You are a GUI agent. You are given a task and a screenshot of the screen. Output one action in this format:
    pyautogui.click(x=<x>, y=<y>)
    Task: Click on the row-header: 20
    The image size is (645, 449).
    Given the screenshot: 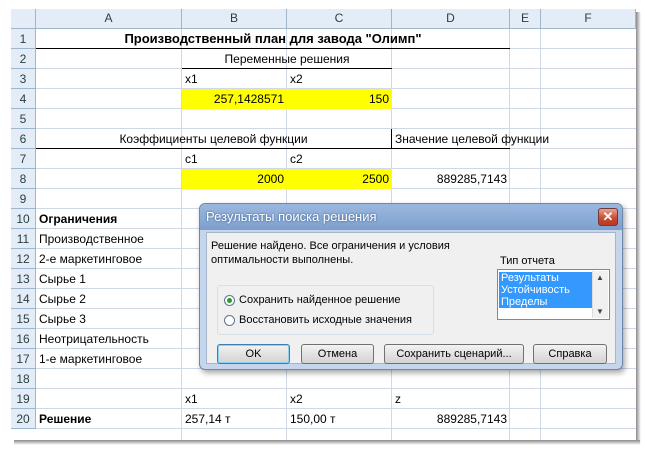 What is the action you would take?
    pyautogui.click(x=23, y=419)
    